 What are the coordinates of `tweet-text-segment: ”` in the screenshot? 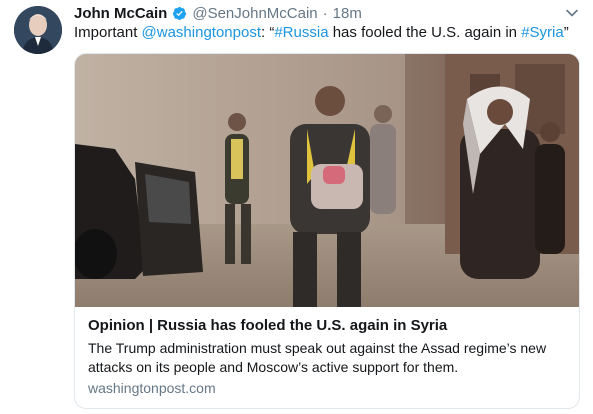 It's located at (566, 32).